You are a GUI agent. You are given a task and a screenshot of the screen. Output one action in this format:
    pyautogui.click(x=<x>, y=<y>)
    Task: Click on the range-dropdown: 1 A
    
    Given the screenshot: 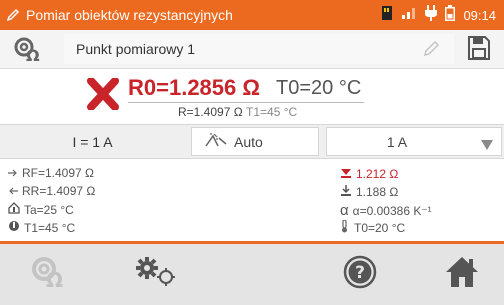 What is the action you would take?
    pyautogui.click(x=414, y=141)
    